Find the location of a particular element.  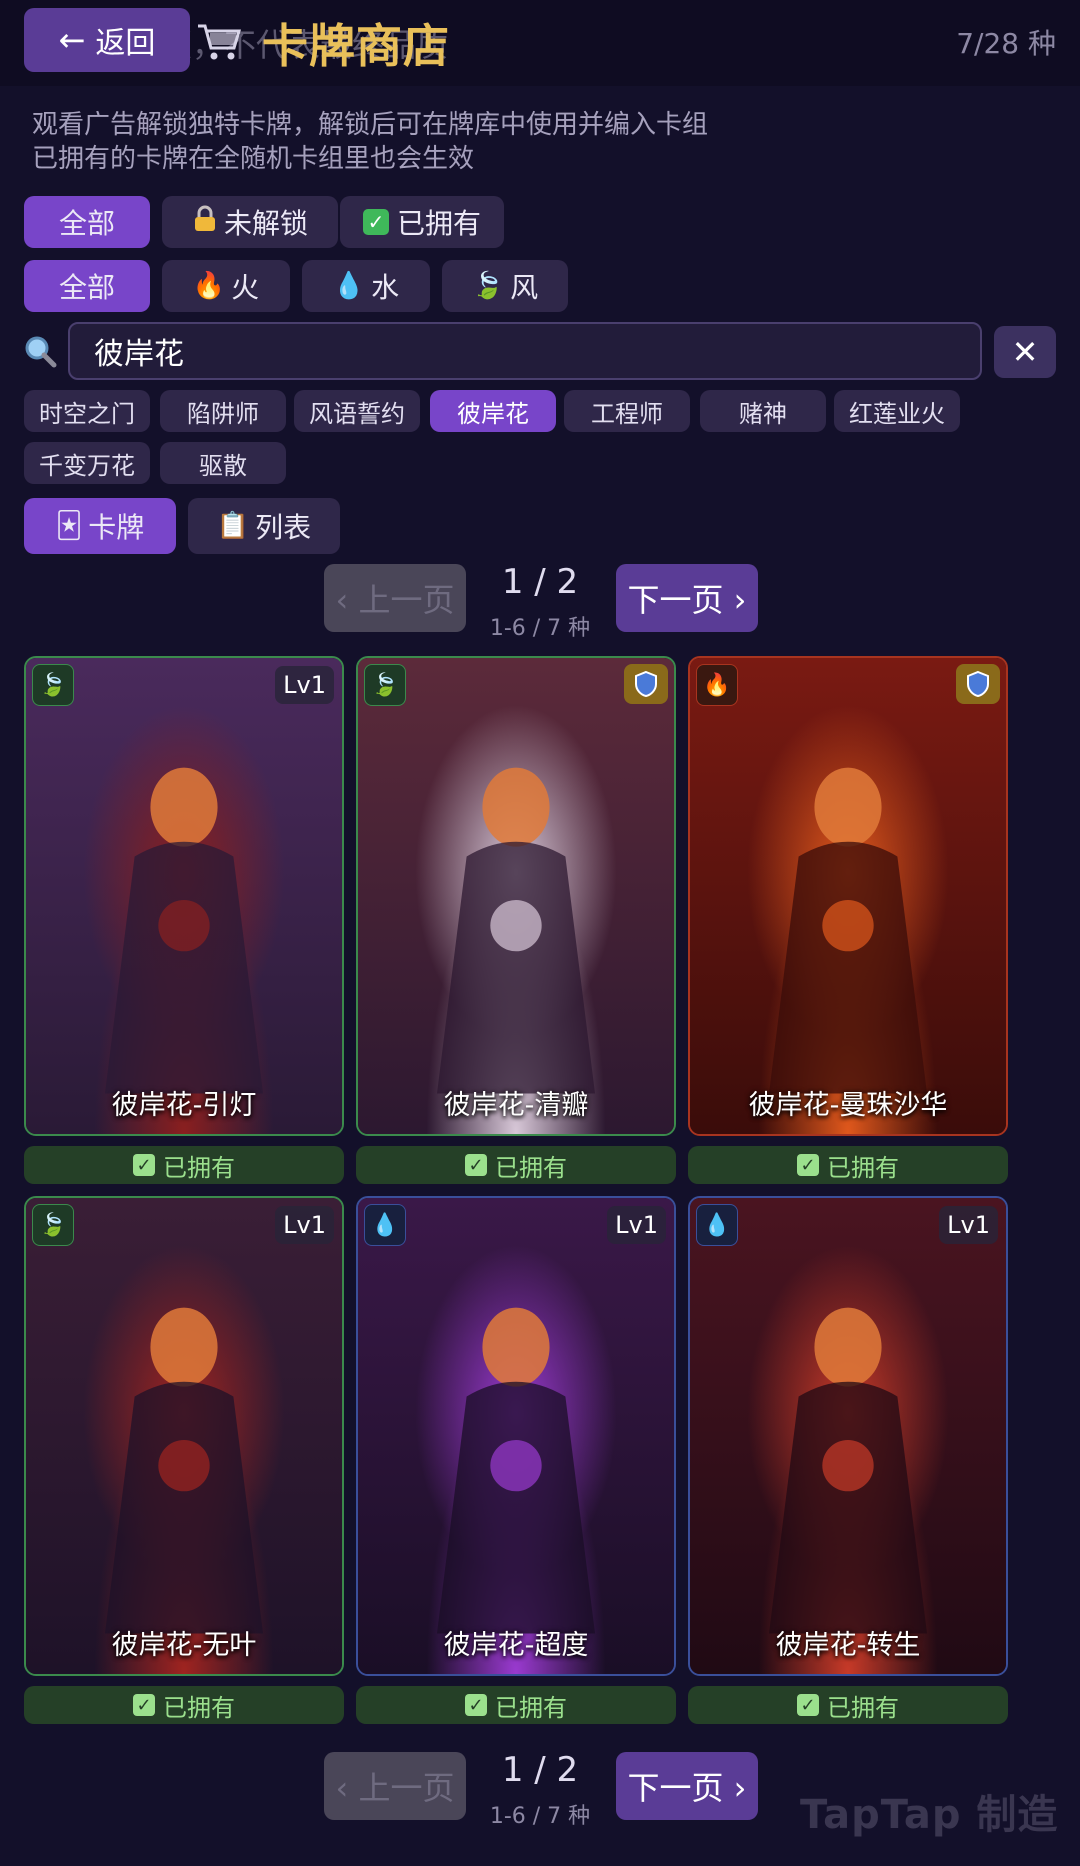

card-item: 🍃 Lv1 彼岸花-无叶 is located at coordinates (184, 1436).